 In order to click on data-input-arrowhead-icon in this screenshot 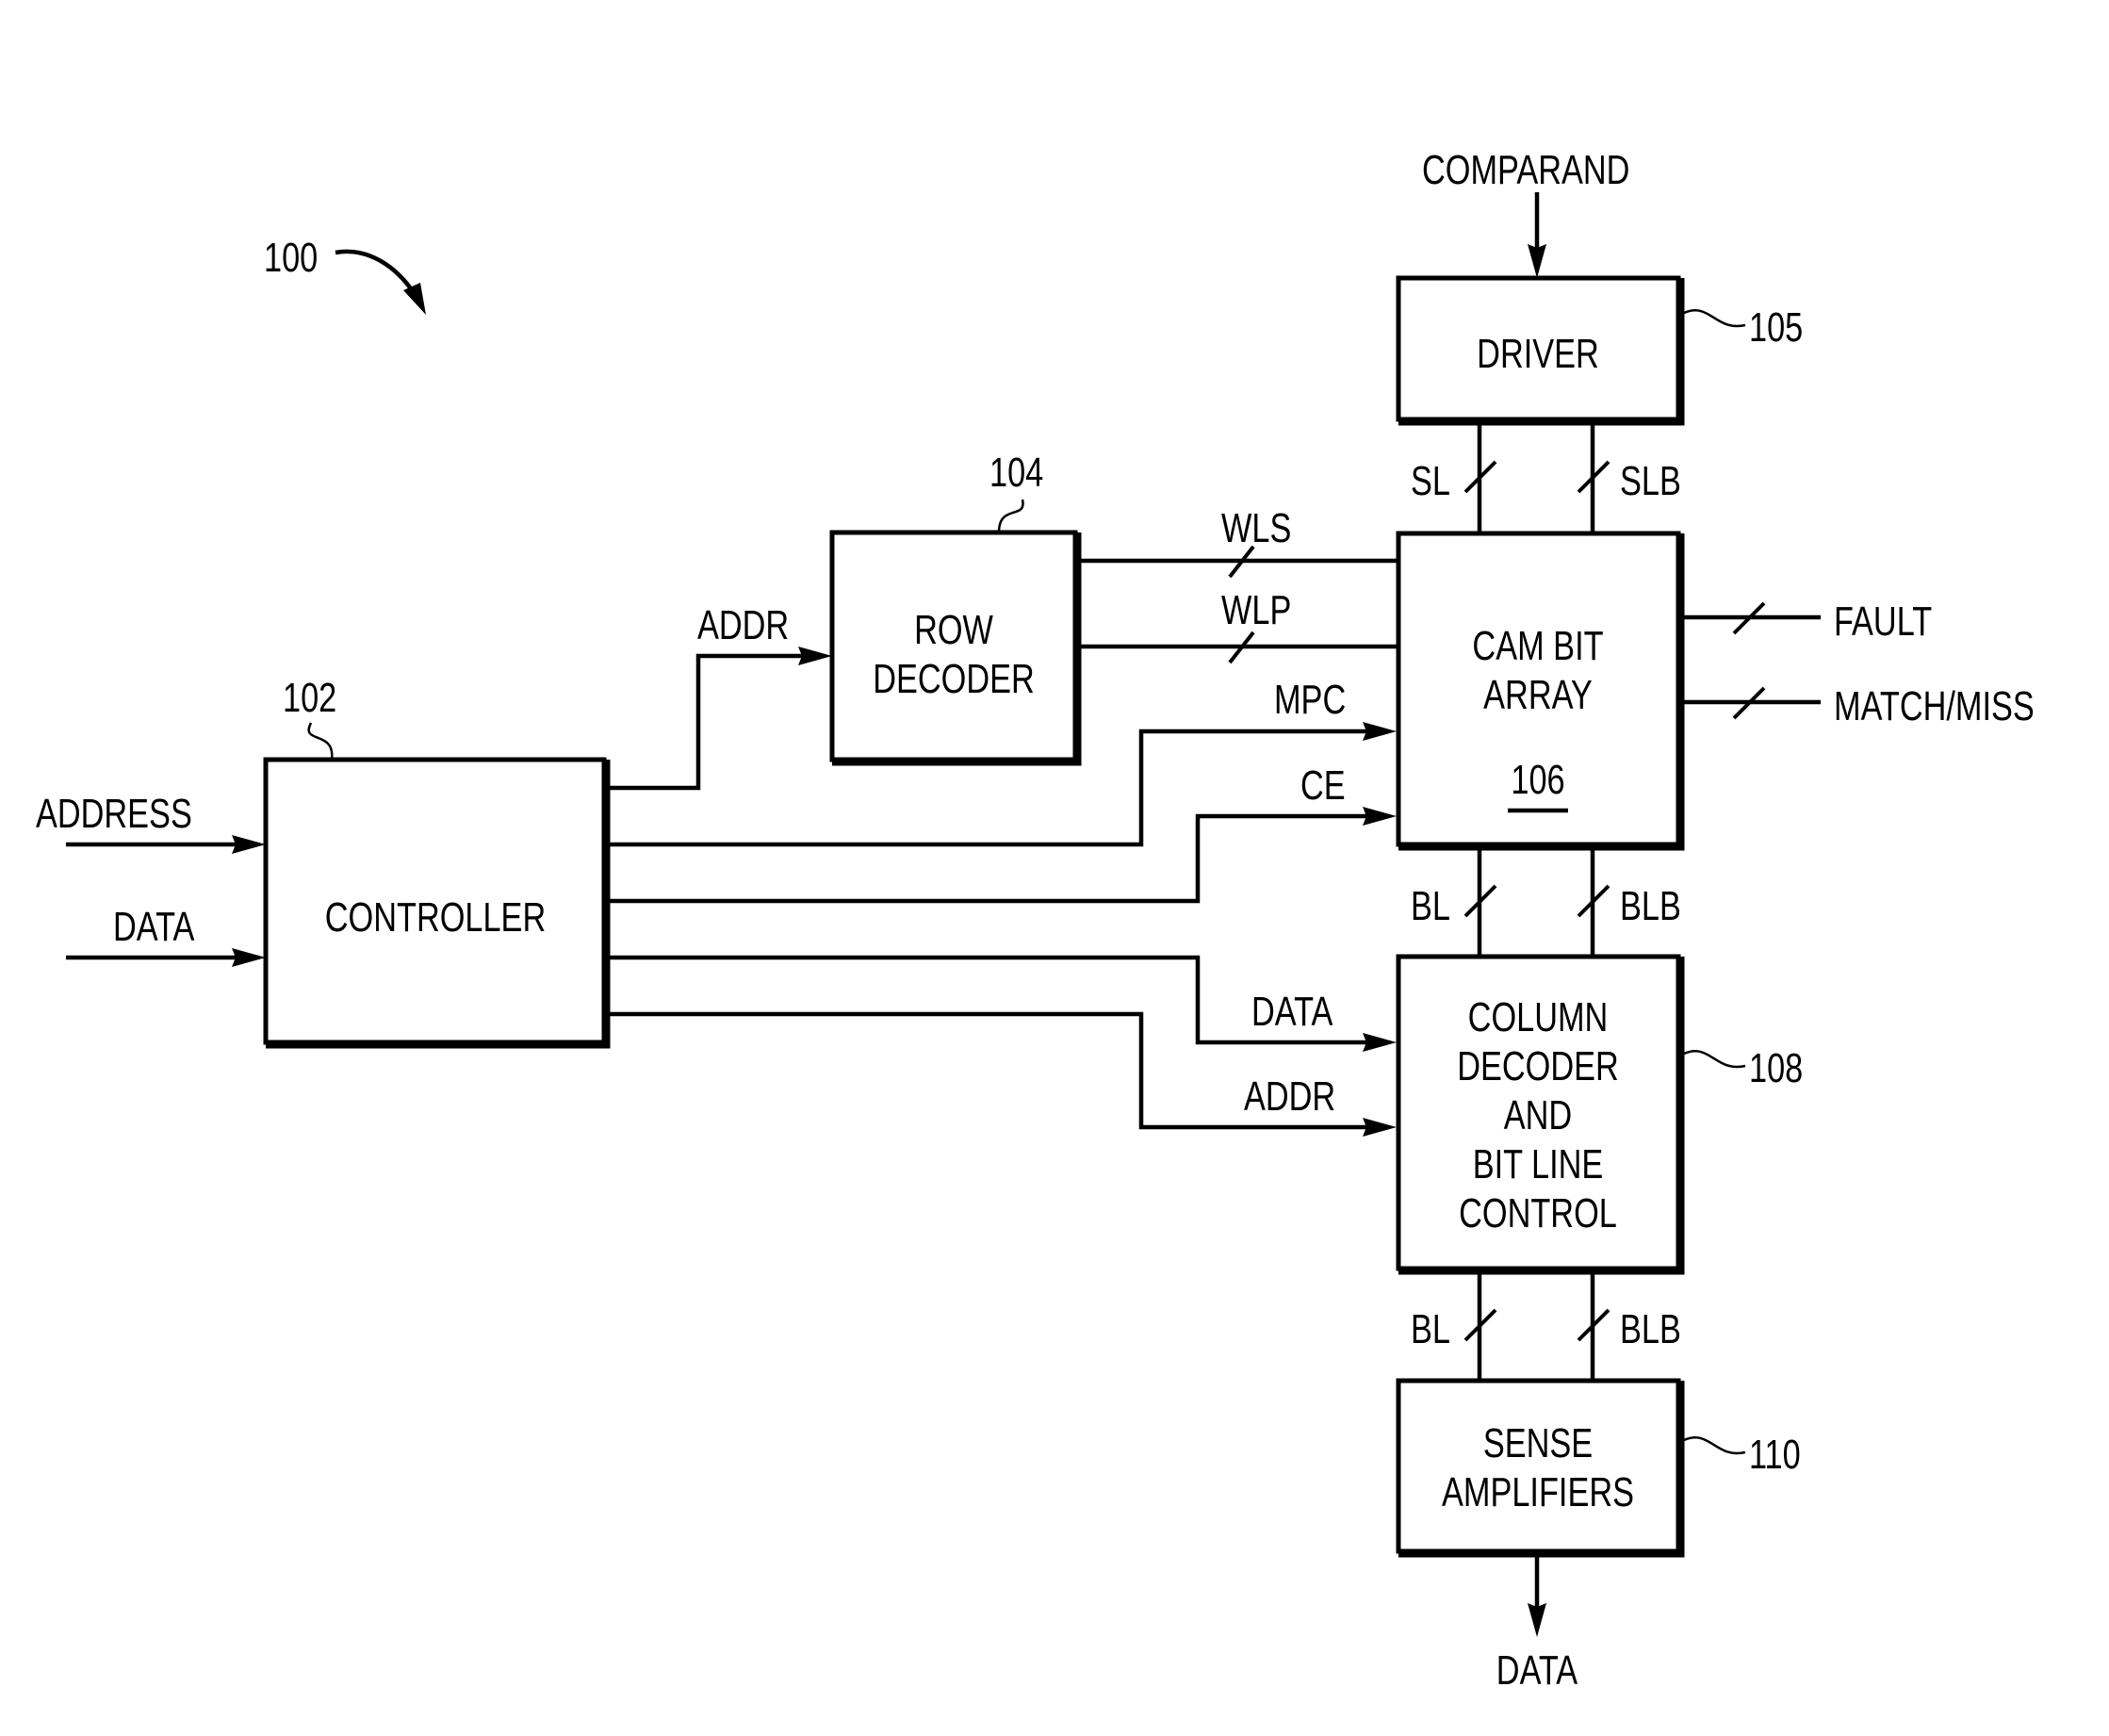, I will do `click(249, 957)`.